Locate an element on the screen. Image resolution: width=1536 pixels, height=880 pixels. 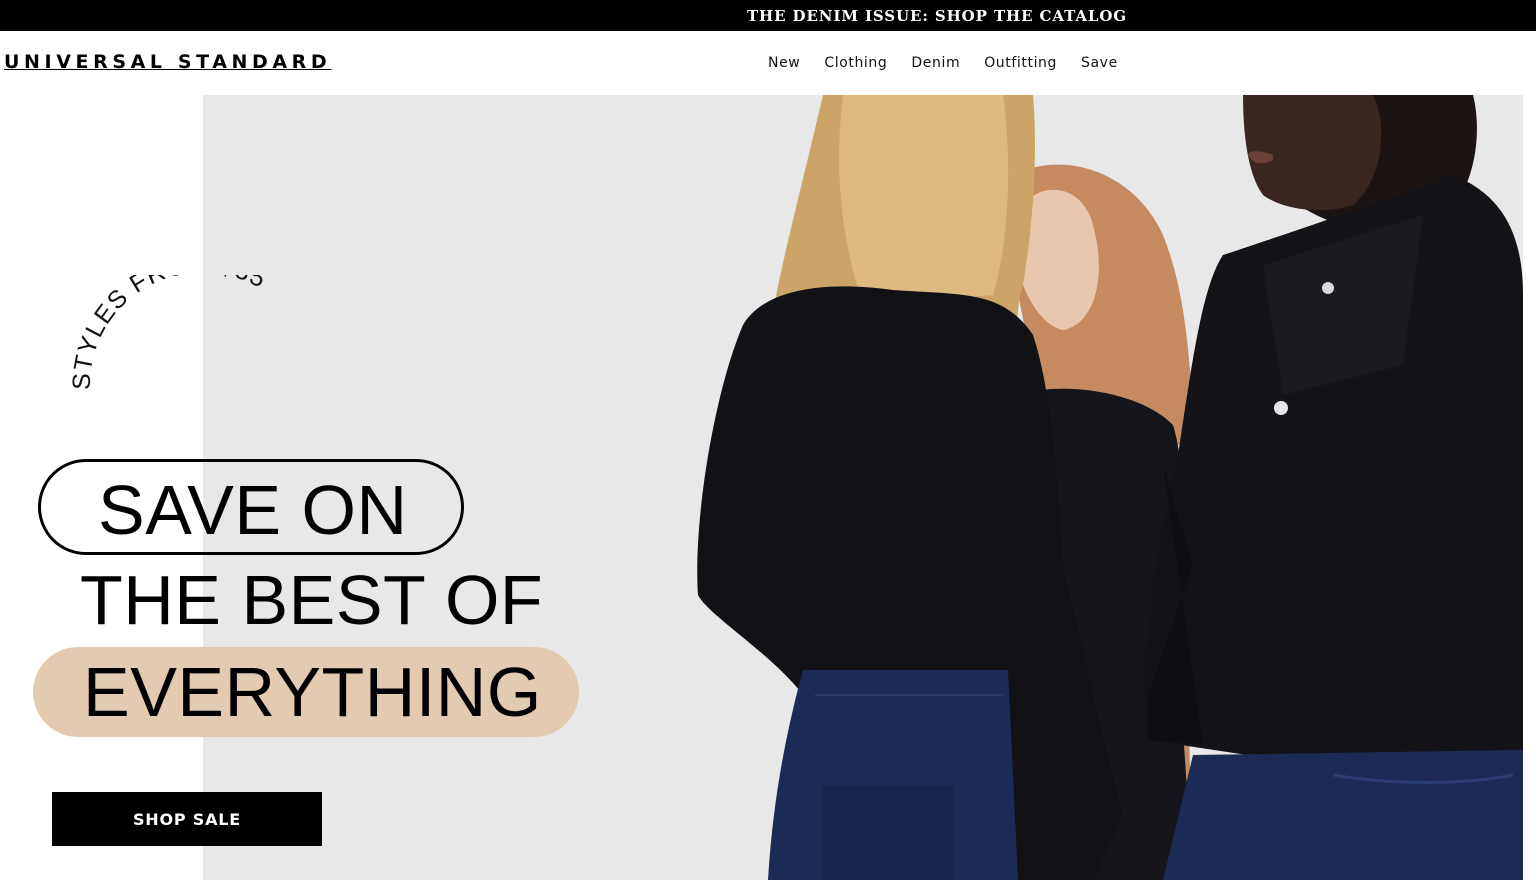
hero-edge is located at coordinates (1529, 487).